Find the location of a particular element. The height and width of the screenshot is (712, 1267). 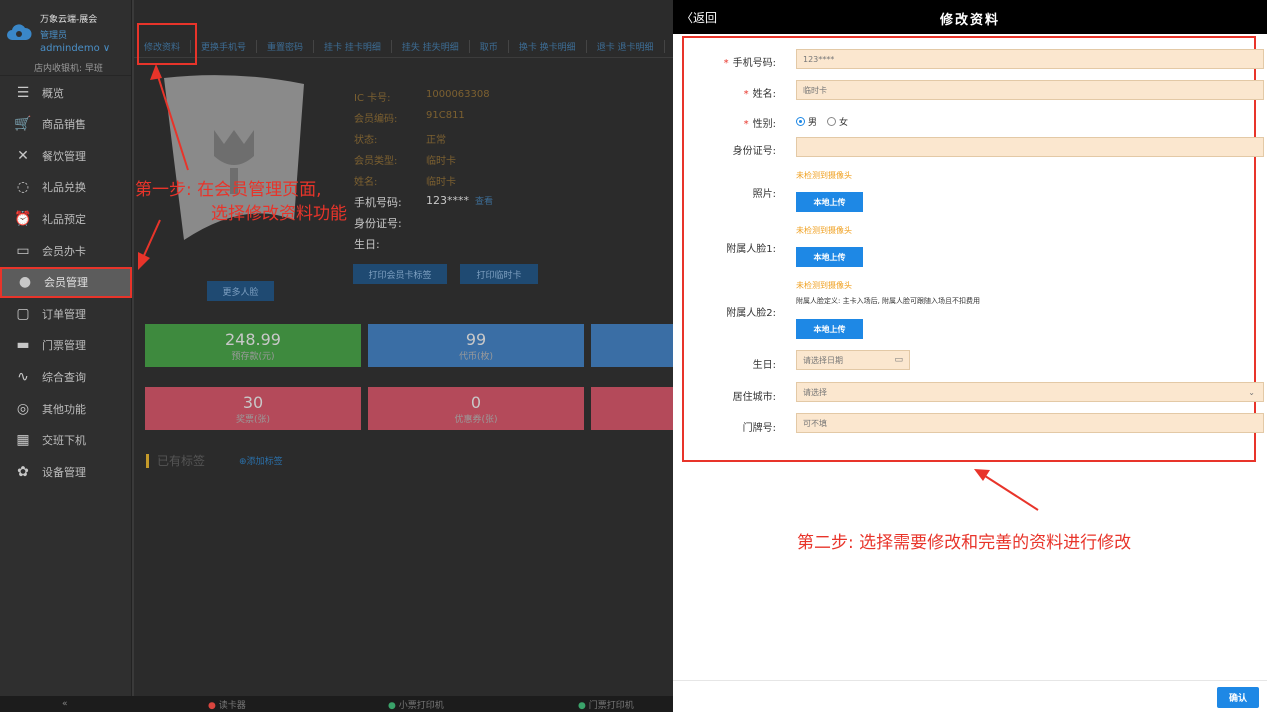

phone-input: 123**** is located at coordinates (1030, 59).